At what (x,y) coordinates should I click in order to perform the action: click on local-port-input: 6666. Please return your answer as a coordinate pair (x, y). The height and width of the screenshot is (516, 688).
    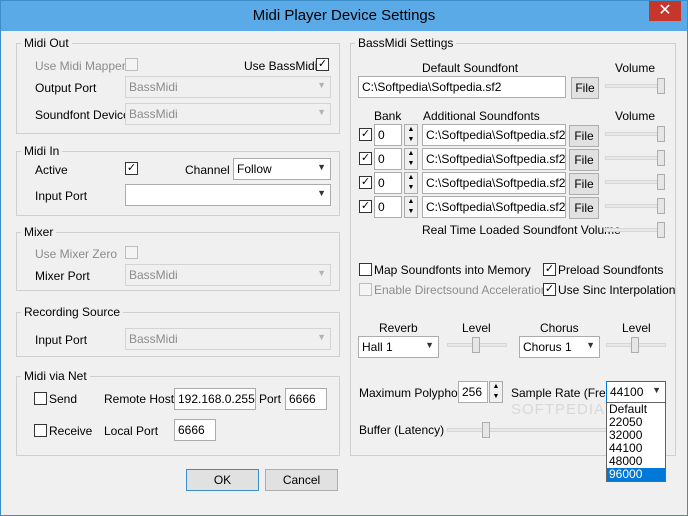
    Looking at the image, I should click on (195, 430).